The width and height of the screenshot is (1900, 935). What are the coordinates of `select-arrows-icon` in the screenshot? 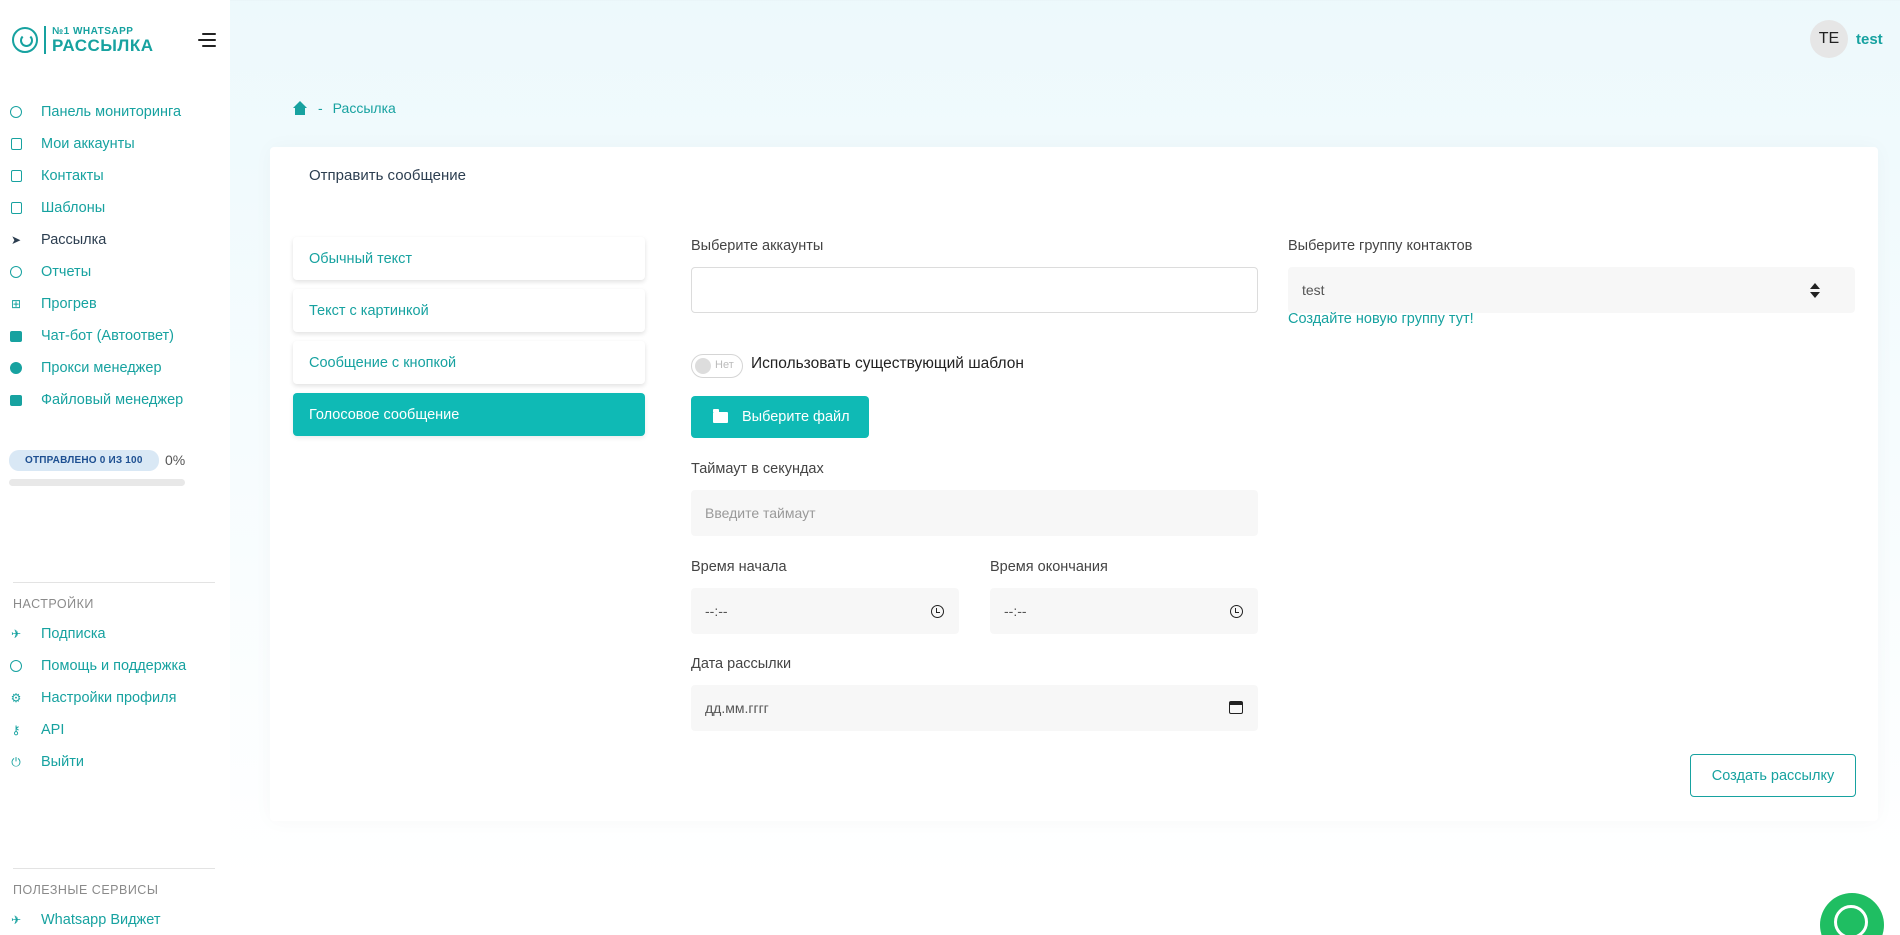 It's located at (1815, 291).